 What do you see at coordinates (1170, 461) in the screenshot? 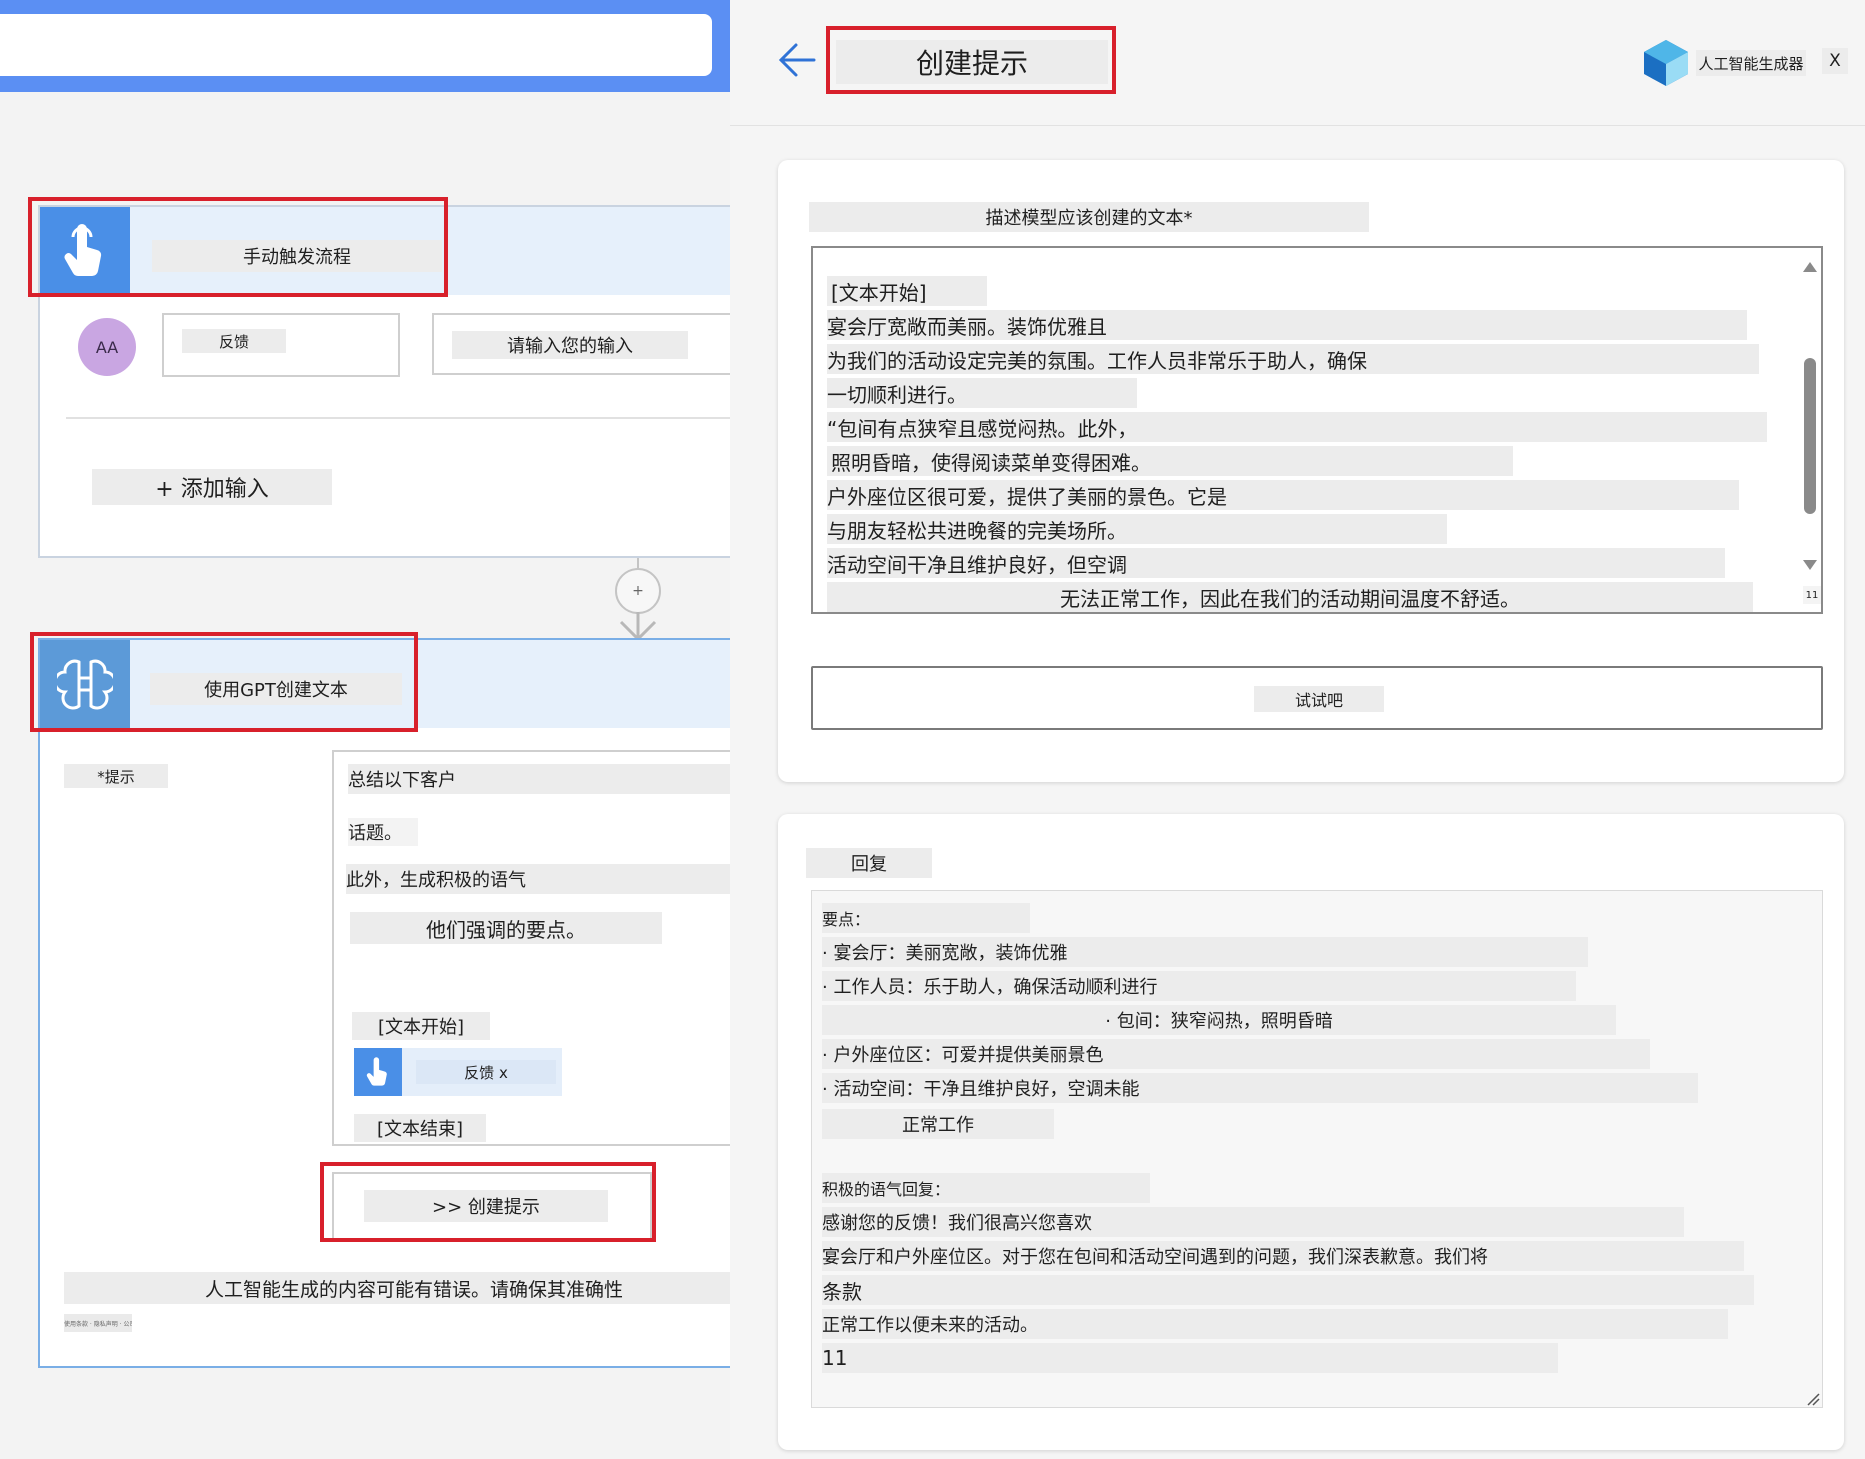
I see `prompt-text-line: 照明昏暗，使得阅读菜单变得困难。` at bounding box center [1170, 461].